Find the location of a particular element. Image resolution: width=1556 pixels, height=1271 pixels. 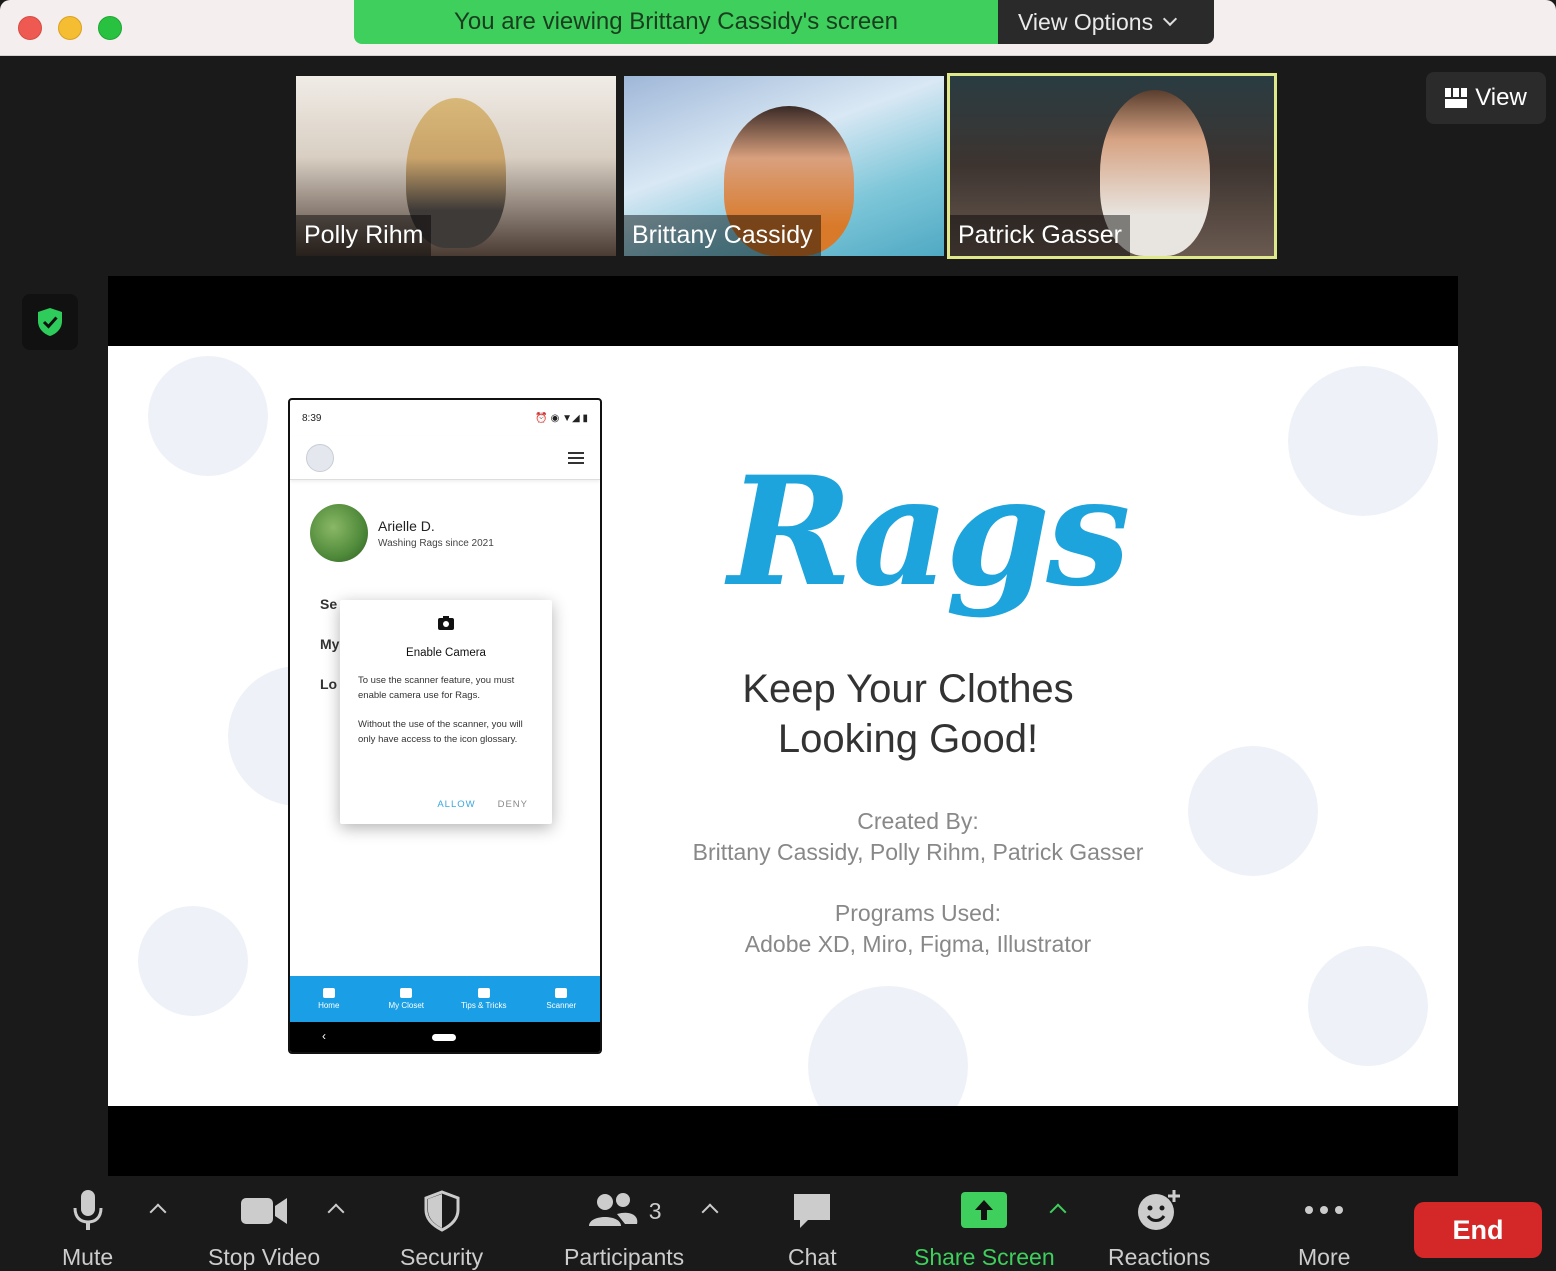

reactions-label: Reactions is located at coordinates (1159, 1257).